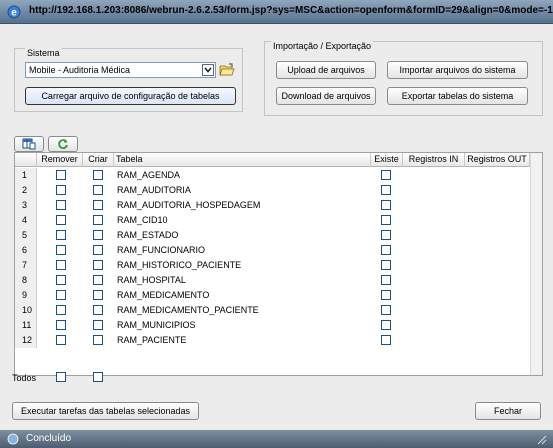 This screenshot has width=553, height=448. I want to click on resize-grip-icon, so click(541, 439).